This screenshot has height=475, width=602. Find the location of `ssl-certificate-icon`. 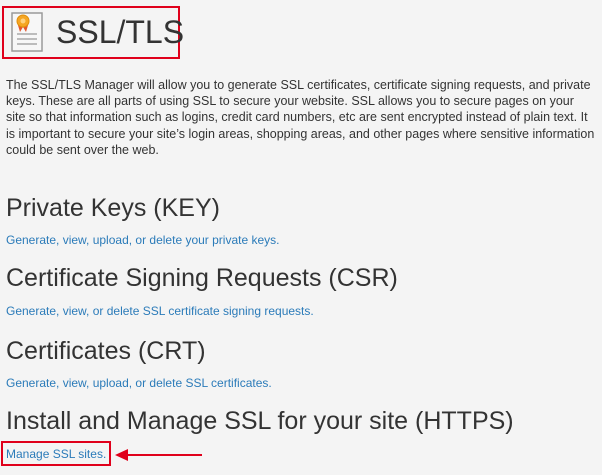

ssl-certificate-icon is located at coordinates (27, 32).